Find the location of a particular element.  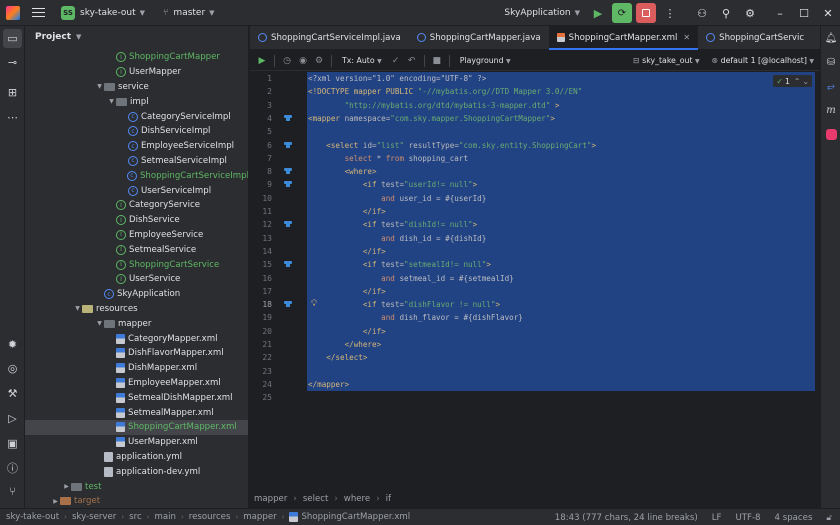

tree-item: ▼ service is located at coordinates (136, 87).